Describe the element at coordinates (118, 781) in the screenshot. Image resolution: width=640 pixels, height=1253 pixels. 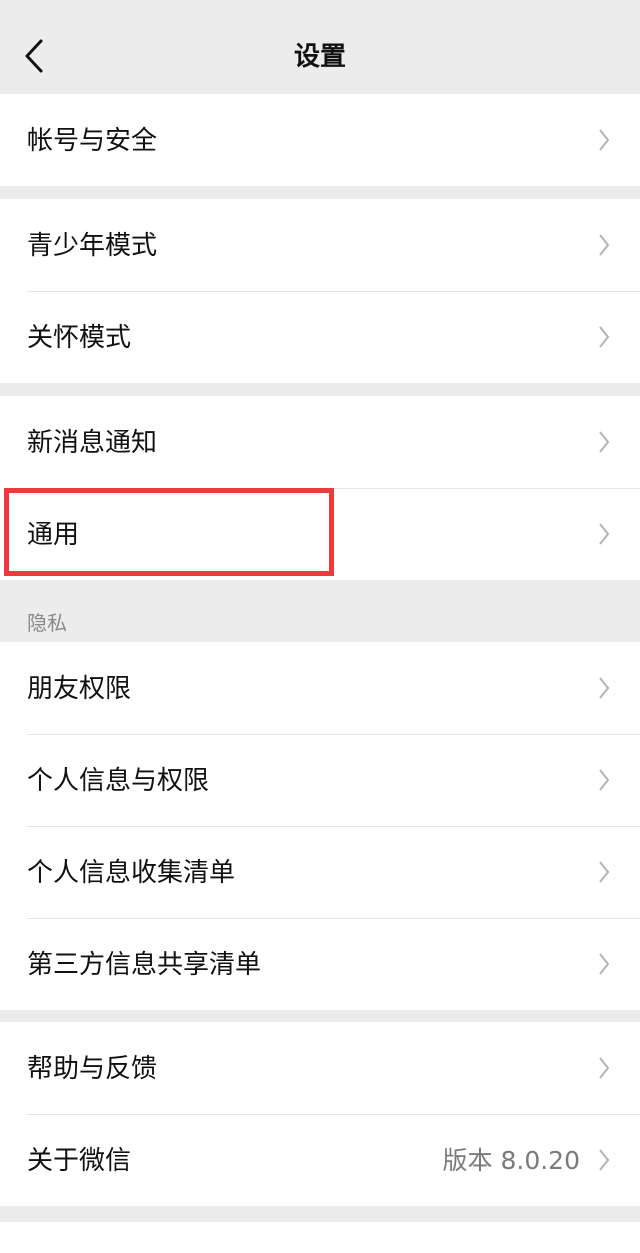
I see `settings-item-label: 个人信息与权限` at that location.